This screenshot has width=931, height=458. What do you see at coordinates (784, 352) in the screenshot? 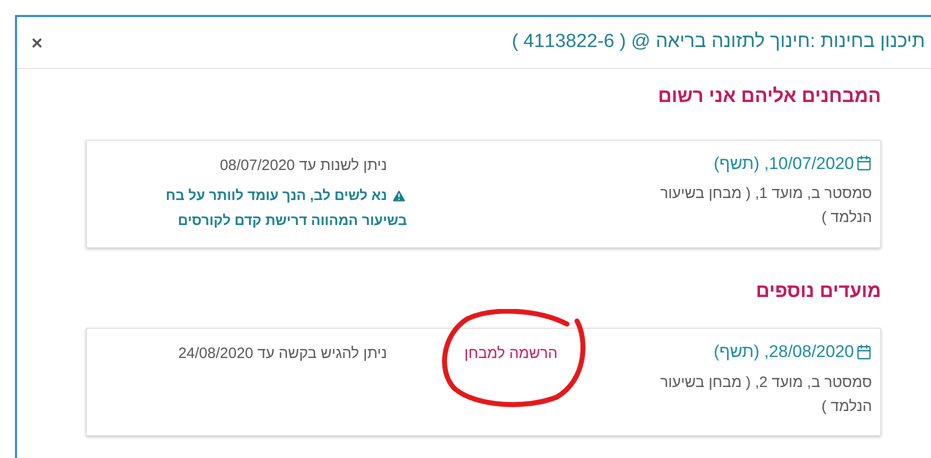
I see `exam-date: 28/08/2020, (תשף)` at bounding box center [784, 352].